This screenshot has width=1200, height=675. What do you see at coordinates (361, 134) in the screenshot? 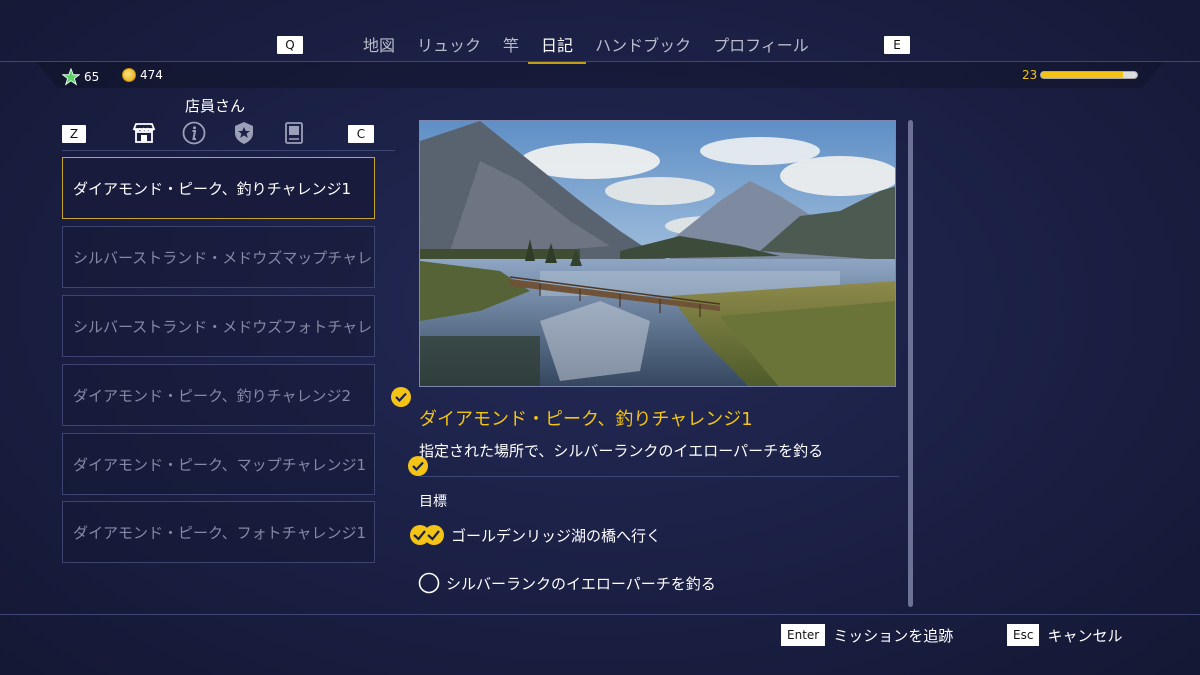
I see `next-category-key: C` at bounding box center [361, 134].